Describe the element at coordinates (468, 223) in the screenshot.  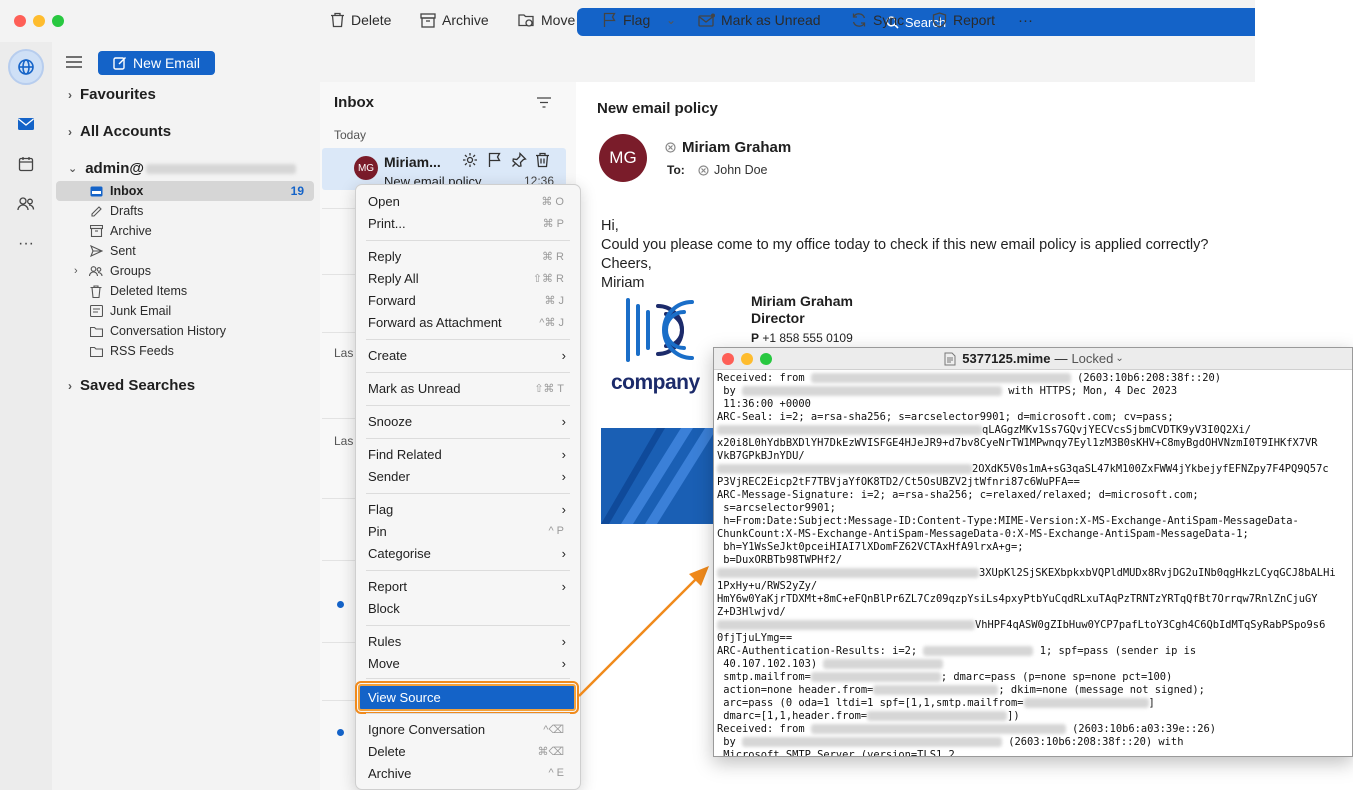
I see `menu-item-print: Print... ⌘ P` at that location.